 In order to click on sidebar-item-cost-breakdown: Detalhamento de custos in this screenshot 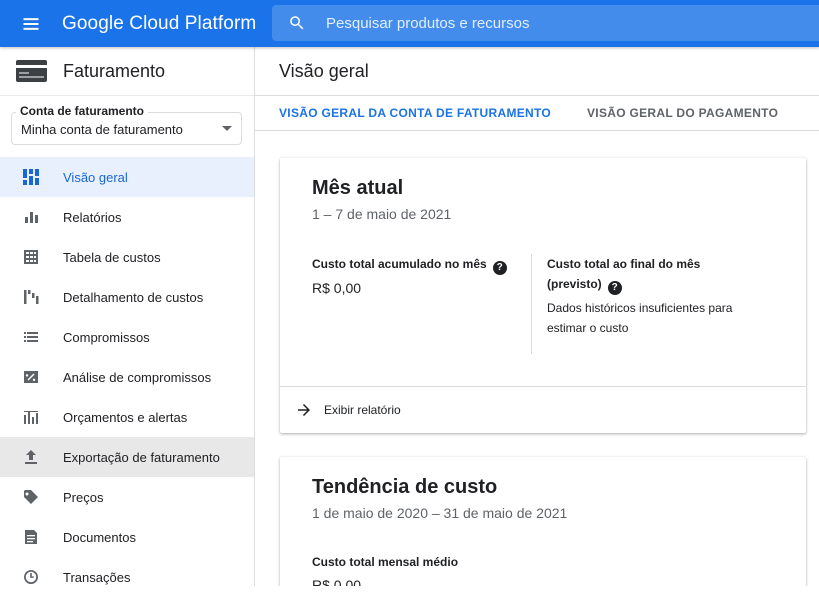, I will do `click(127, 297)`.